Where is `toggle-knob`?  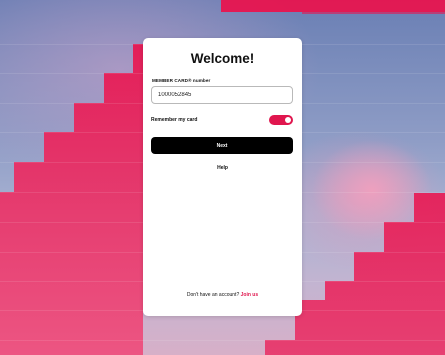 toggle-knob is located at coordinates (288, 120).